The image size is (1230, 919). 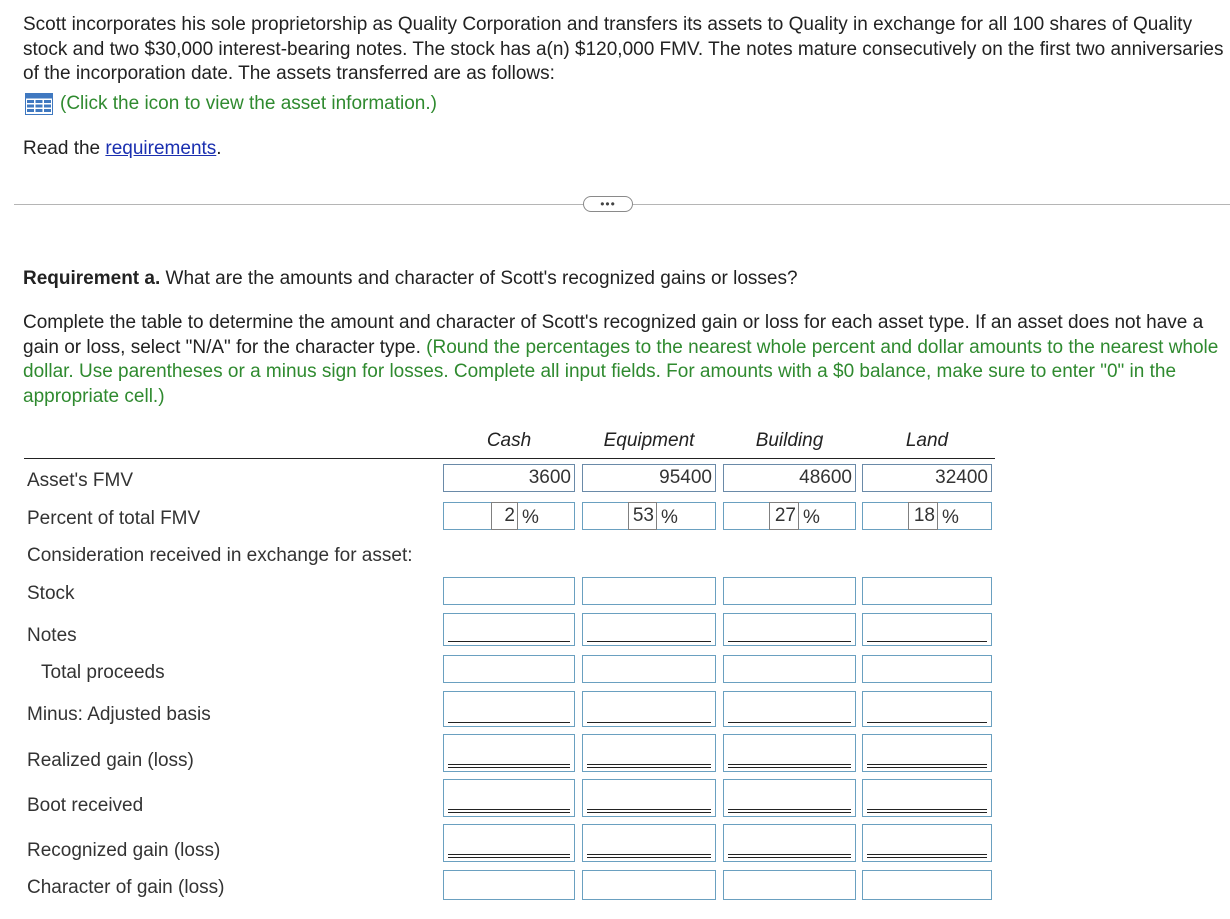 I want to click on equipment-character-input, so click(x=649, y=885).